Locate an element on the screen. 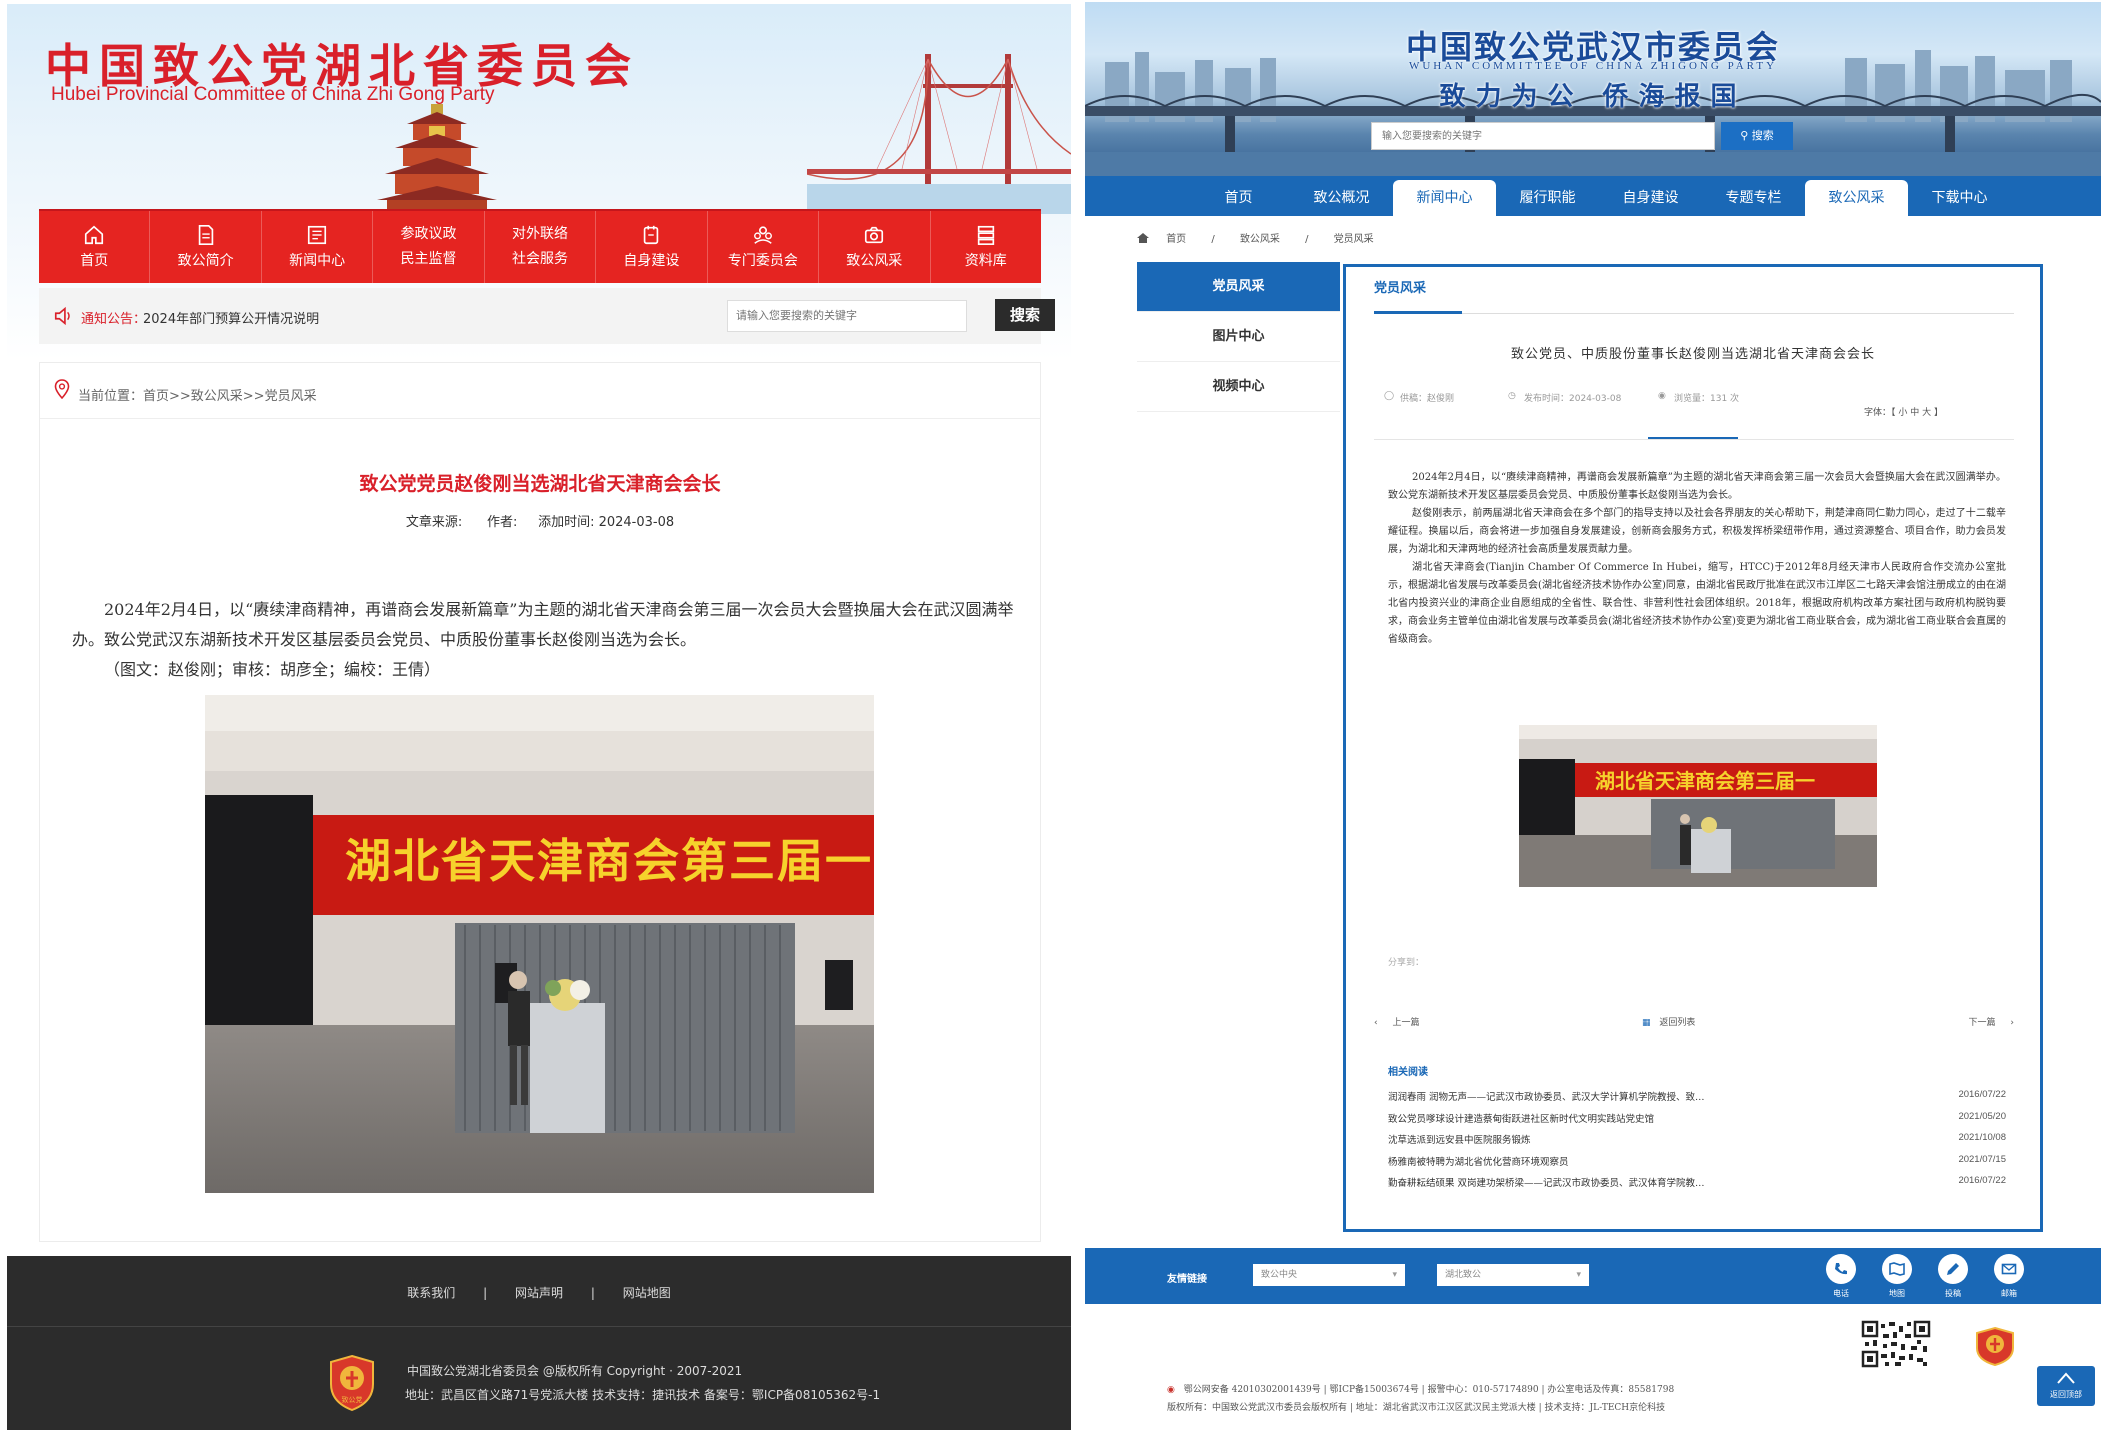 Image resolution: width=2106 pixels, height=1430 pixels. list-item: 沈草选派到远安县中医院服务锻炼 2021/10/08 is located at coordinates (1697, 1143).